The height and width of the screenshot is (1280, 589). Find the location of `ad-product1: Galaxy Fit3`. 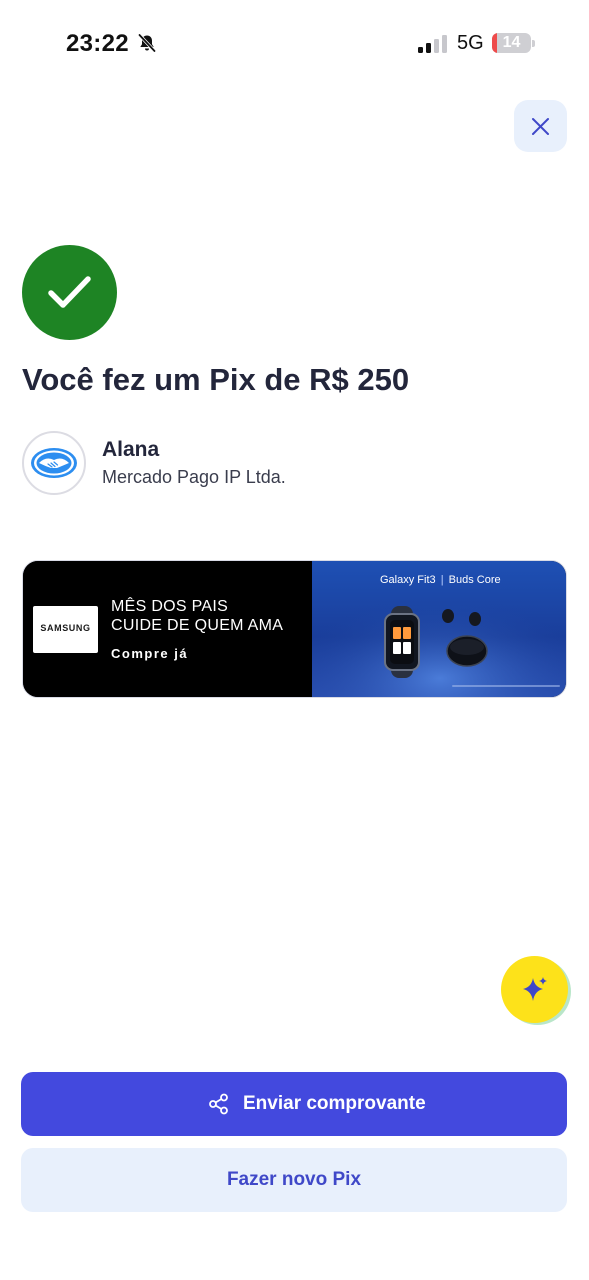

ad-product1: Galaxy Fit3 is located at coordinates (408, 580).